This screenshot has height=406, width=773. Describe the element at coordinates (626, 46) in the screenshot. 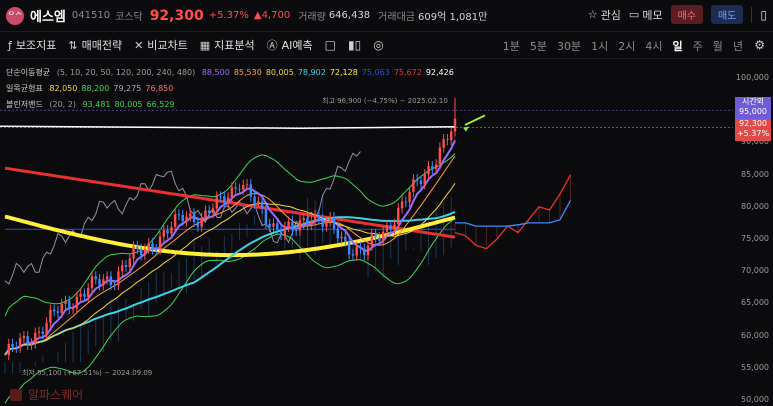

I see `period-option: 2시` at that location.